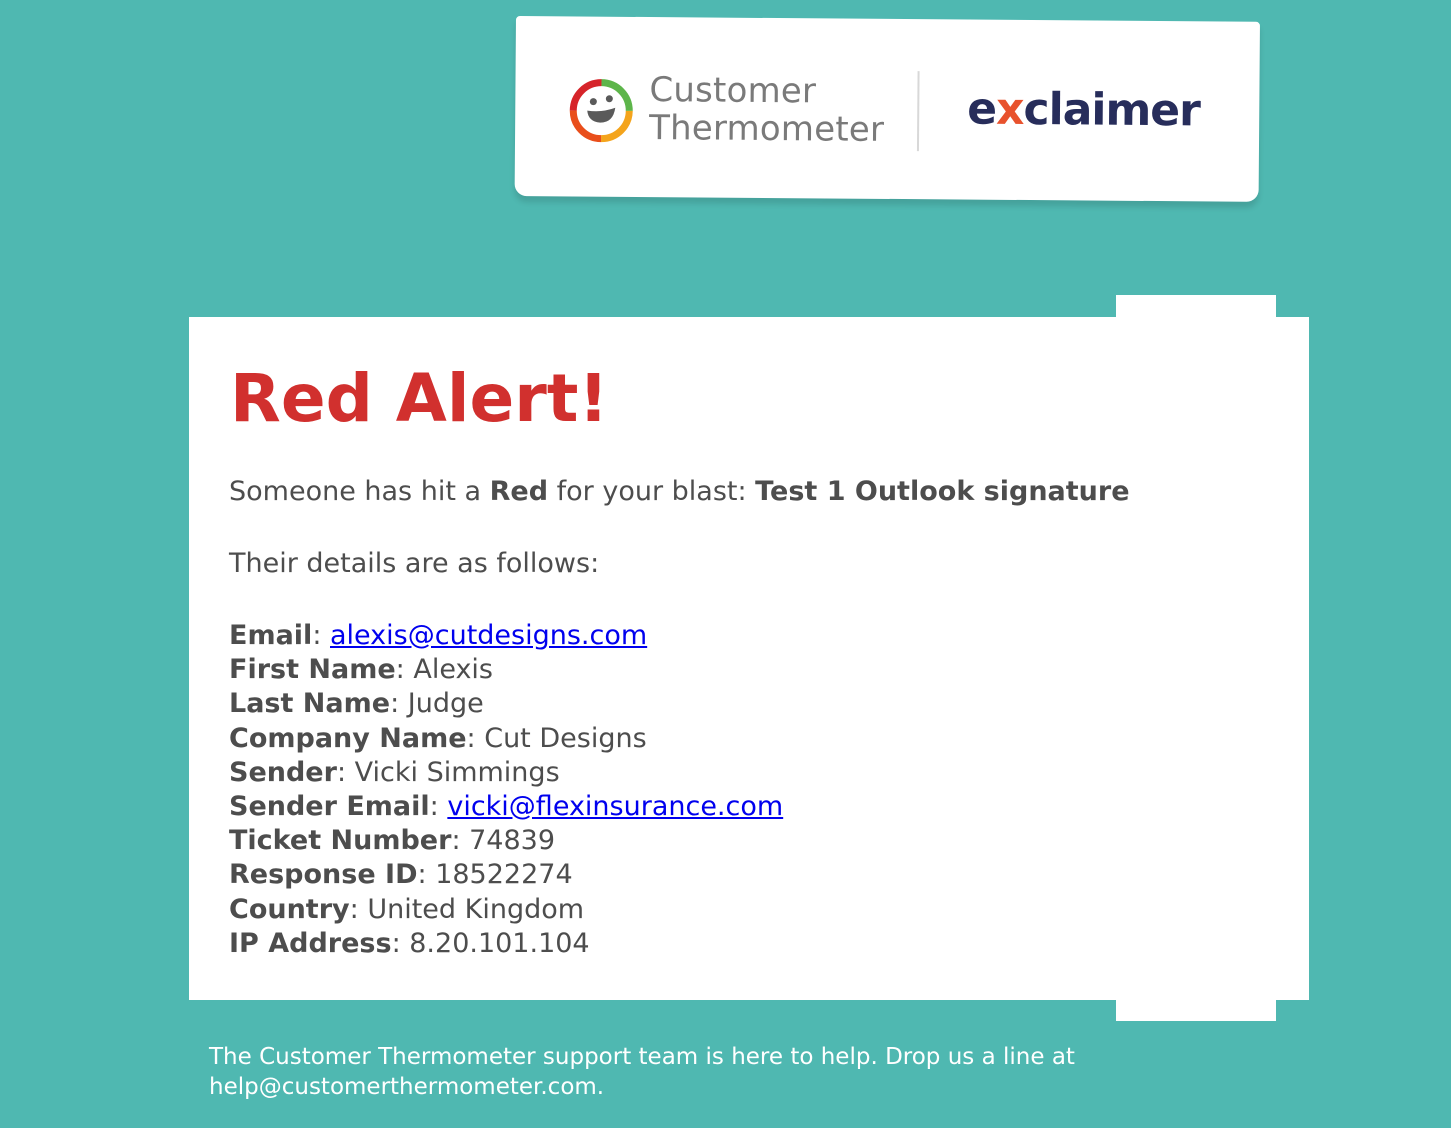 The width and height of the screenshot is (1451, 1128). I want to click on detail-ip-address: IP Address: 8.20.101.104, so click(506, 944).